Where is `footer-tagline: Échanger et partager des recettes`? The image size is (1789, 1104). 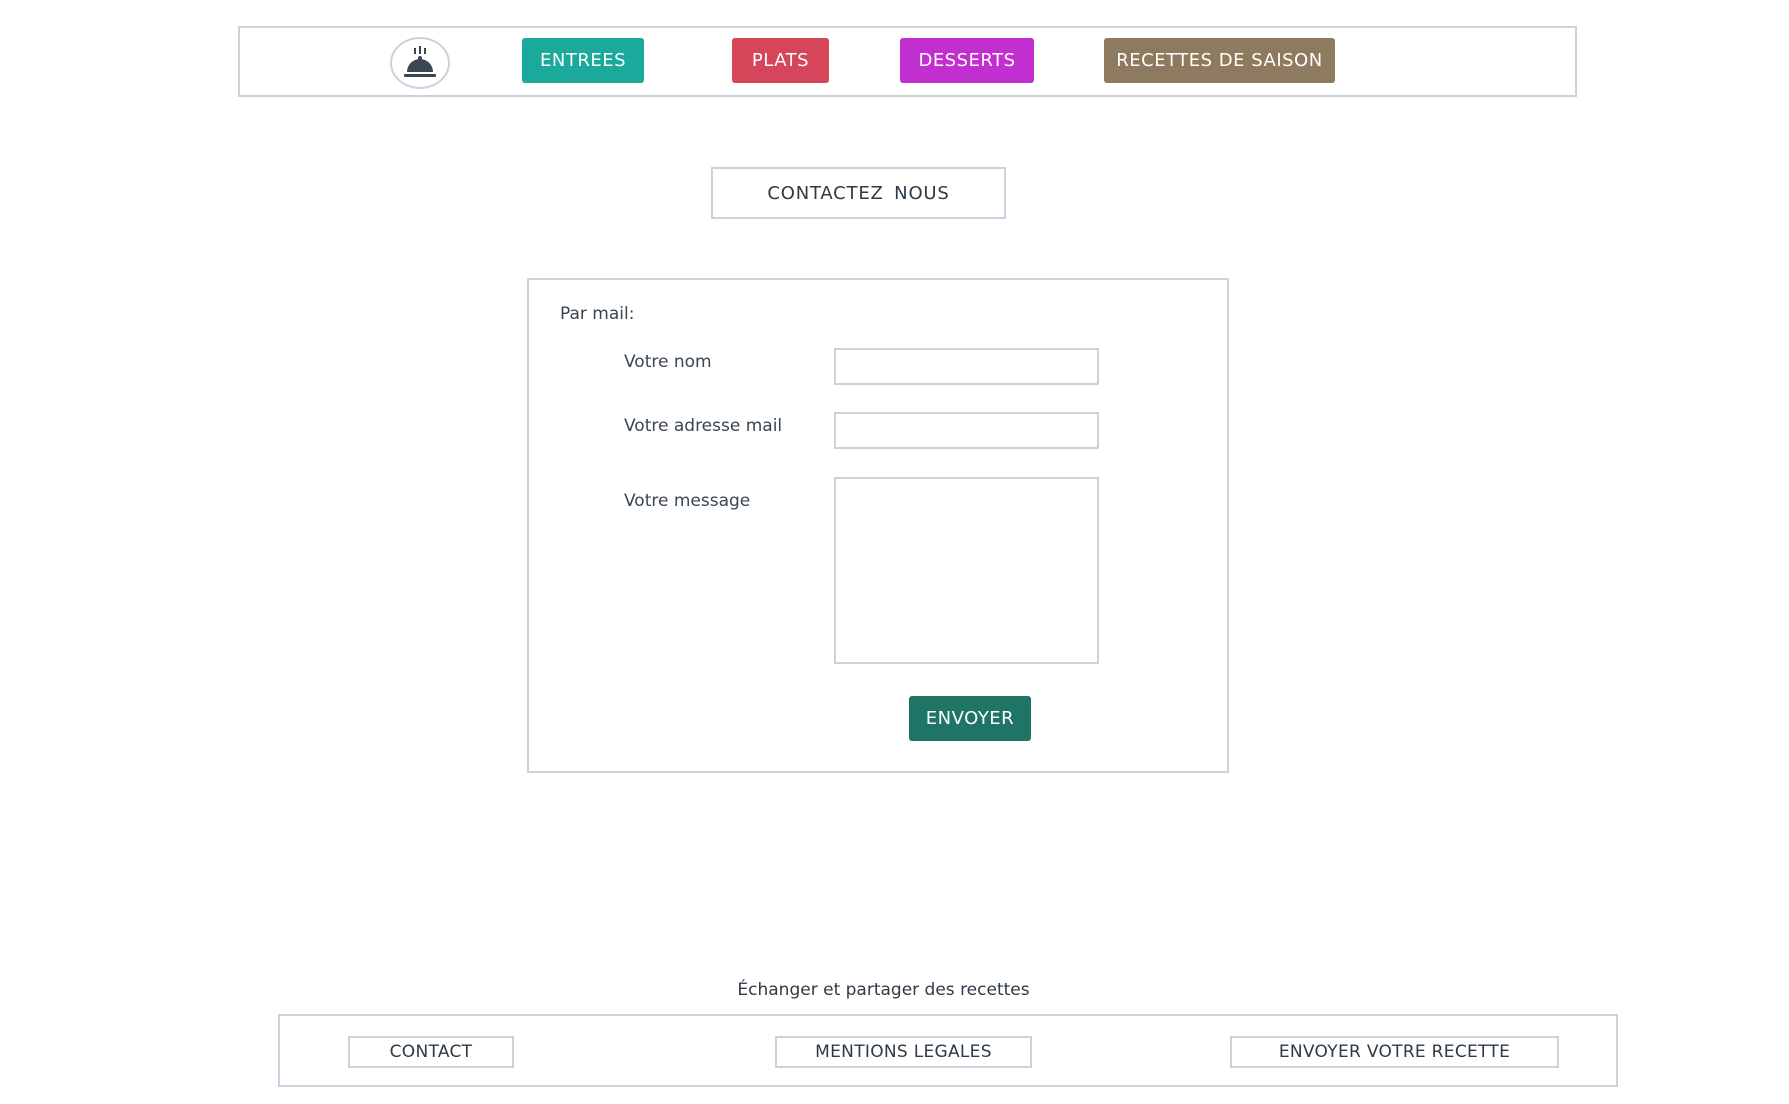 footer-tagline: Échanger et partager des recettes is located at coordinates (883, 990).